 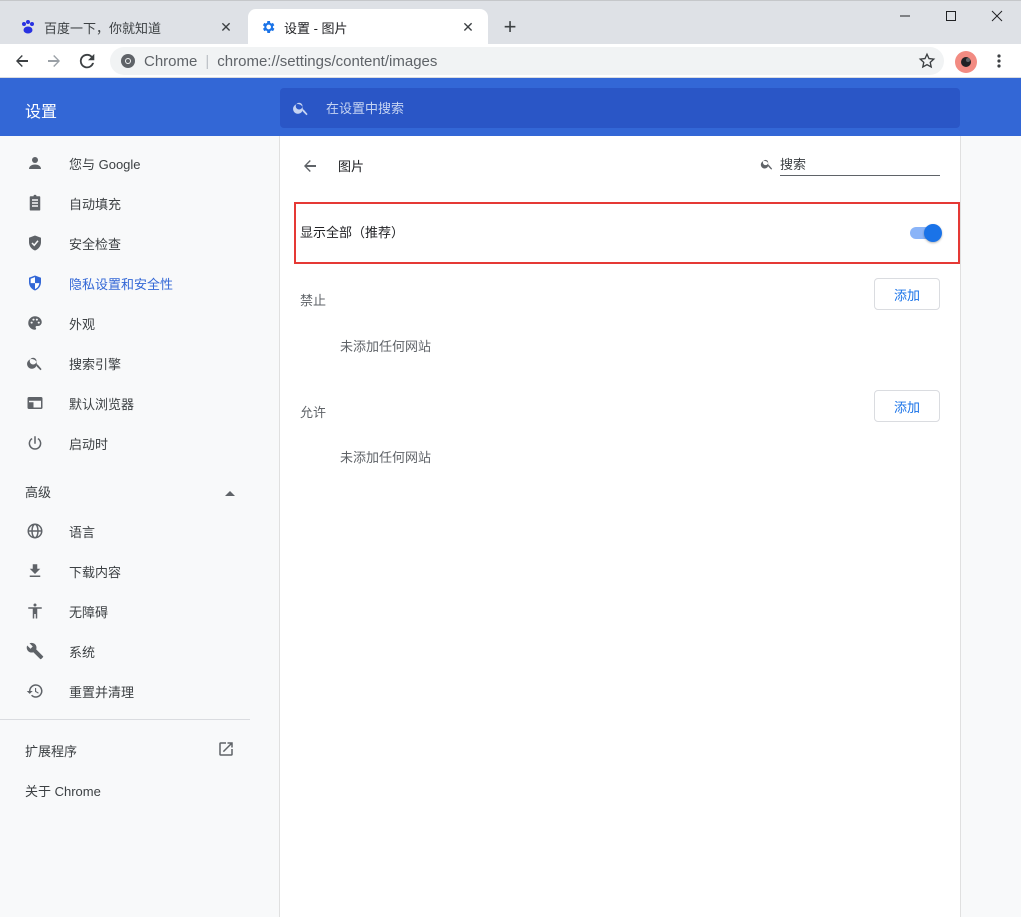 I want to click on page-title: 图片, so click(x=351, y=166).